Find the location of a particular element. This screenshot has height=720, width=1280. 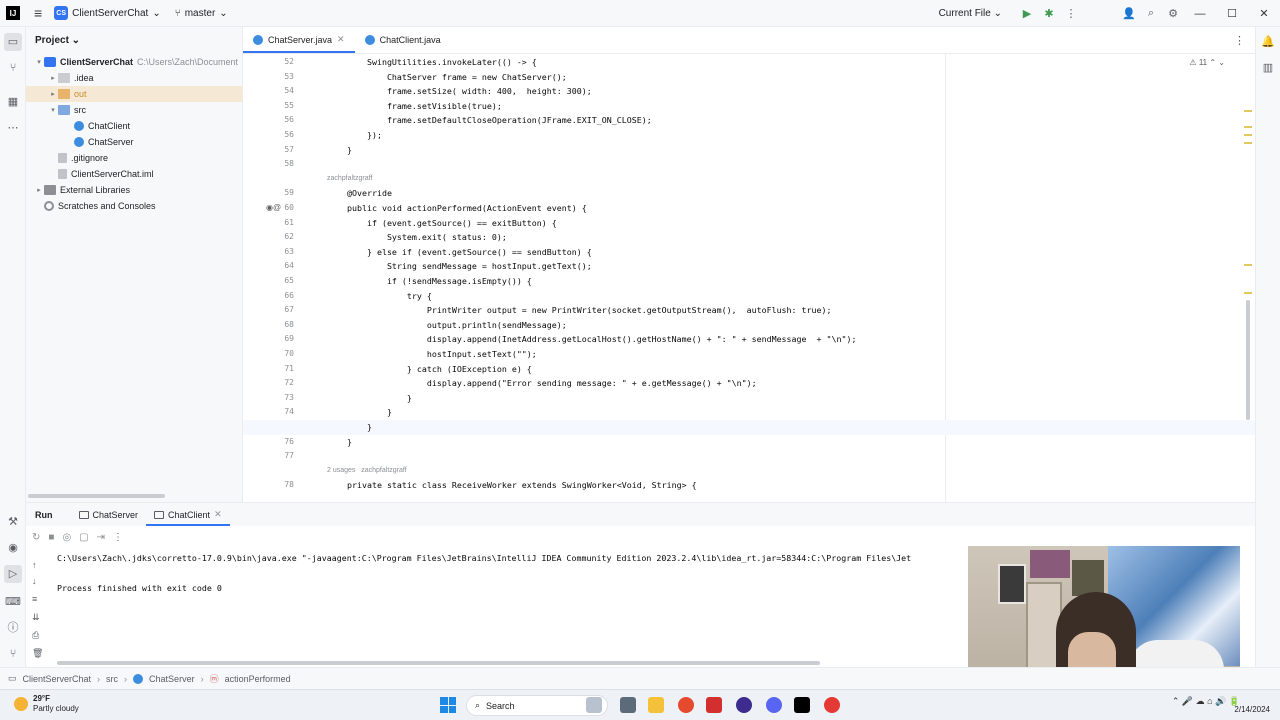

settings-gear-icon: ⚙ is located at coordinates (1173, 13).